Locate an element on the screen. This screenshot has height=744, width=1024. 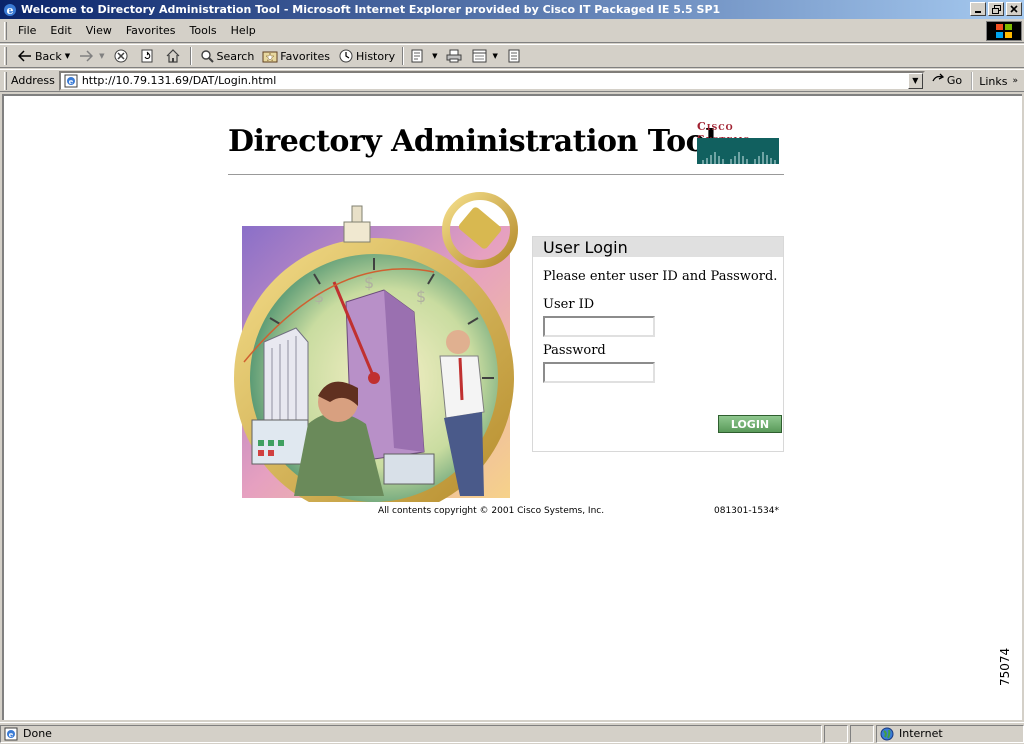
figure-number: 75074 is located at coordinates (1005, 666).